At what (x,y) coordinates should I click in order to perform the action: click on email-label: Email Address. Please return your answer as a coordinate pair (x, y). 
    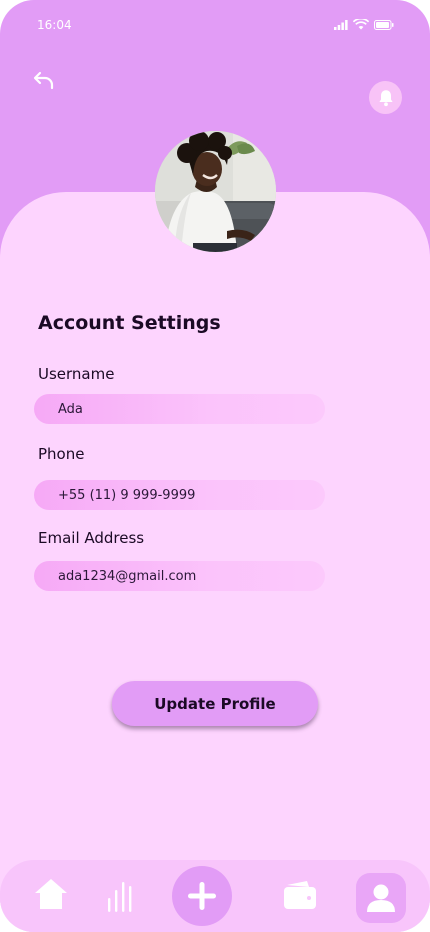
    Looking at the image, I should click on (91, 538).